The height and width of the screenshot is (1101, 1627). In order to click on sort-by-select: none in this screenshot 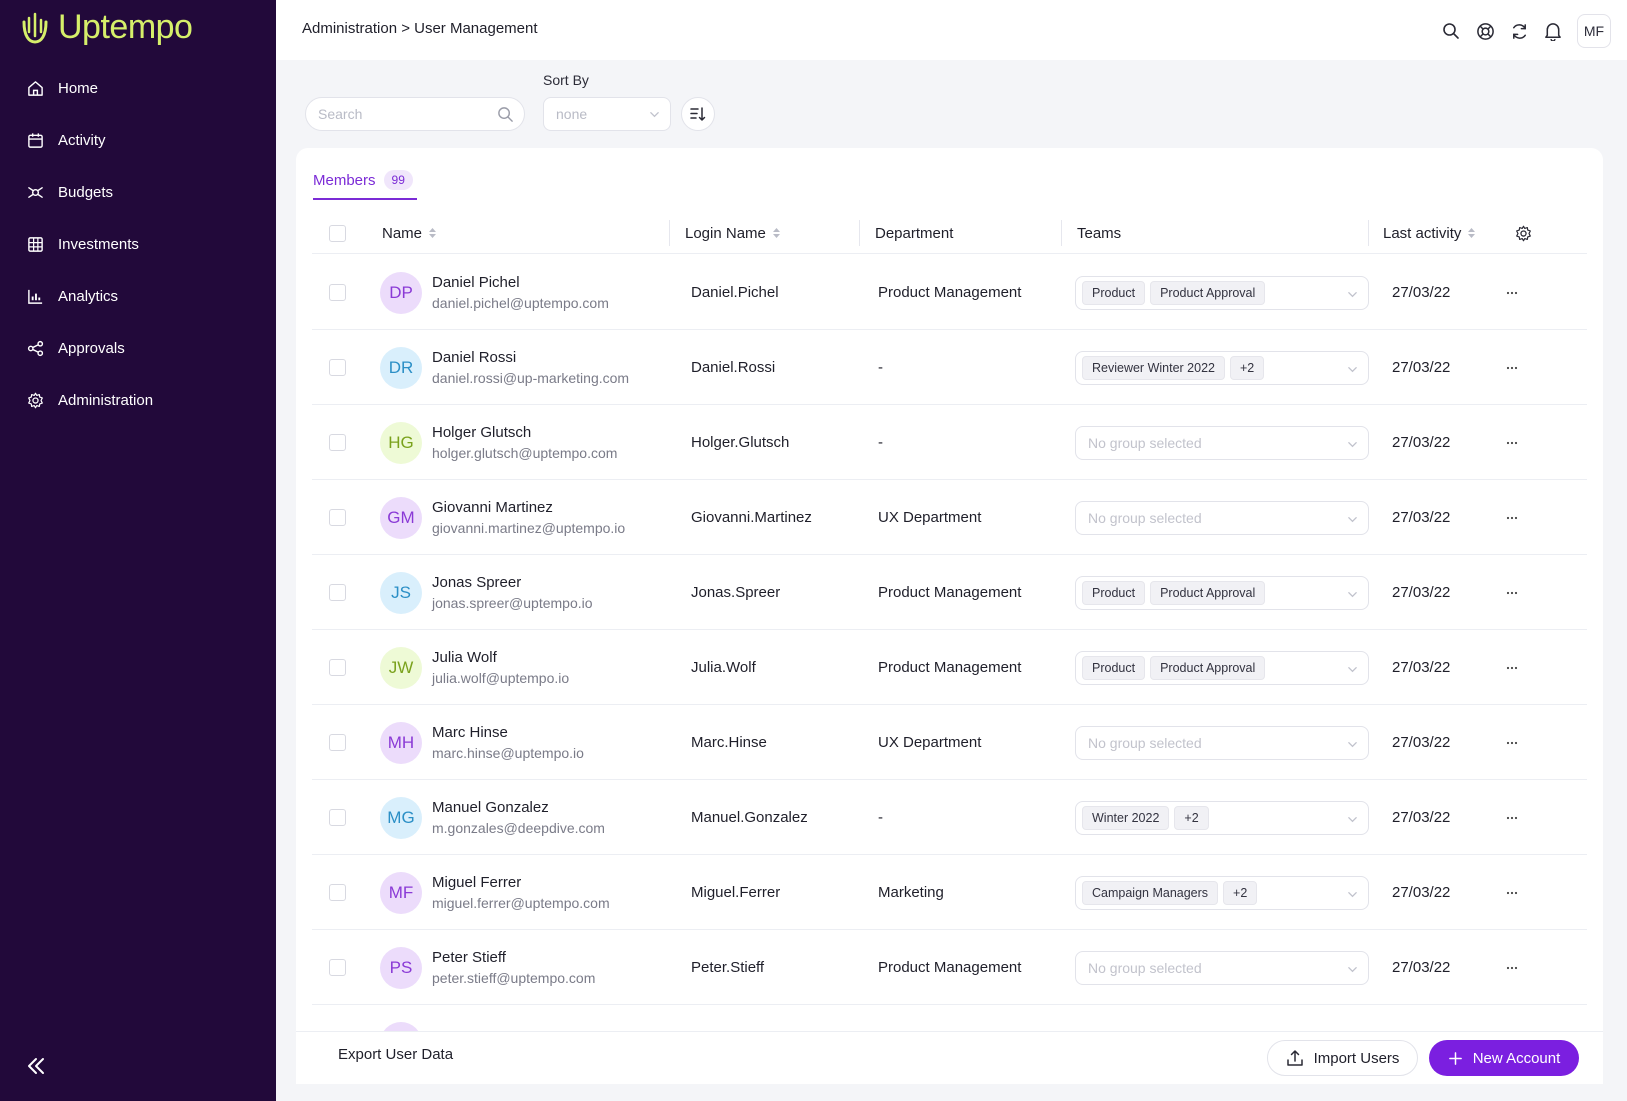, I will do `click(607, 114)`.